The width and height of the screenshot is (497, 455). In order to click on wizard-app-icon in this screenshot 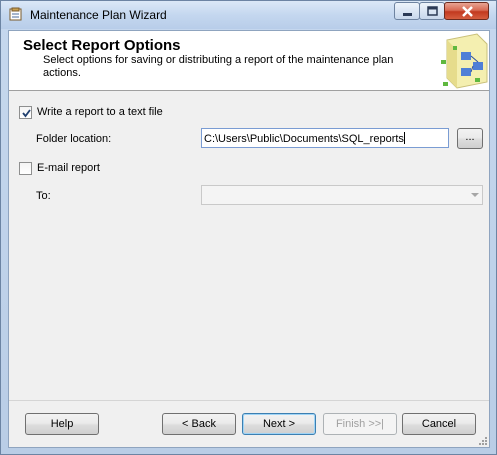, I will do `click(16, 14)`.